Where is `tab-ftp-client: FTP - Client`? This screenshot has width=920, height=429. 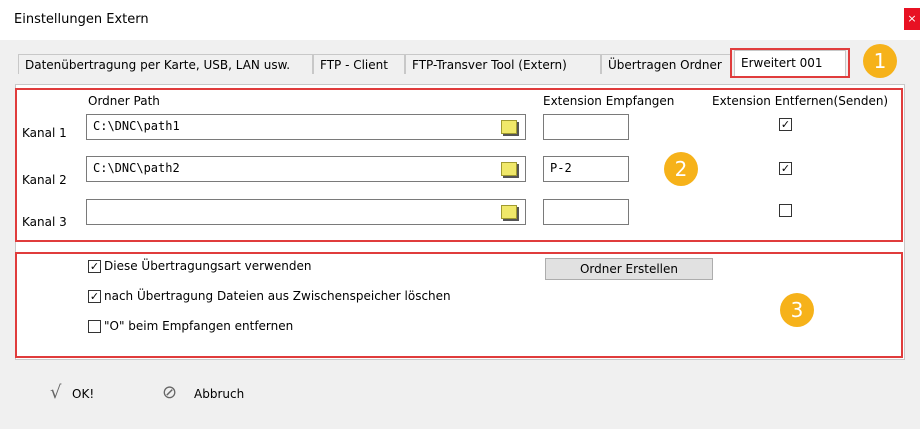
tab-ftp-client: FTP - Client is located at coordinates (359, 64).